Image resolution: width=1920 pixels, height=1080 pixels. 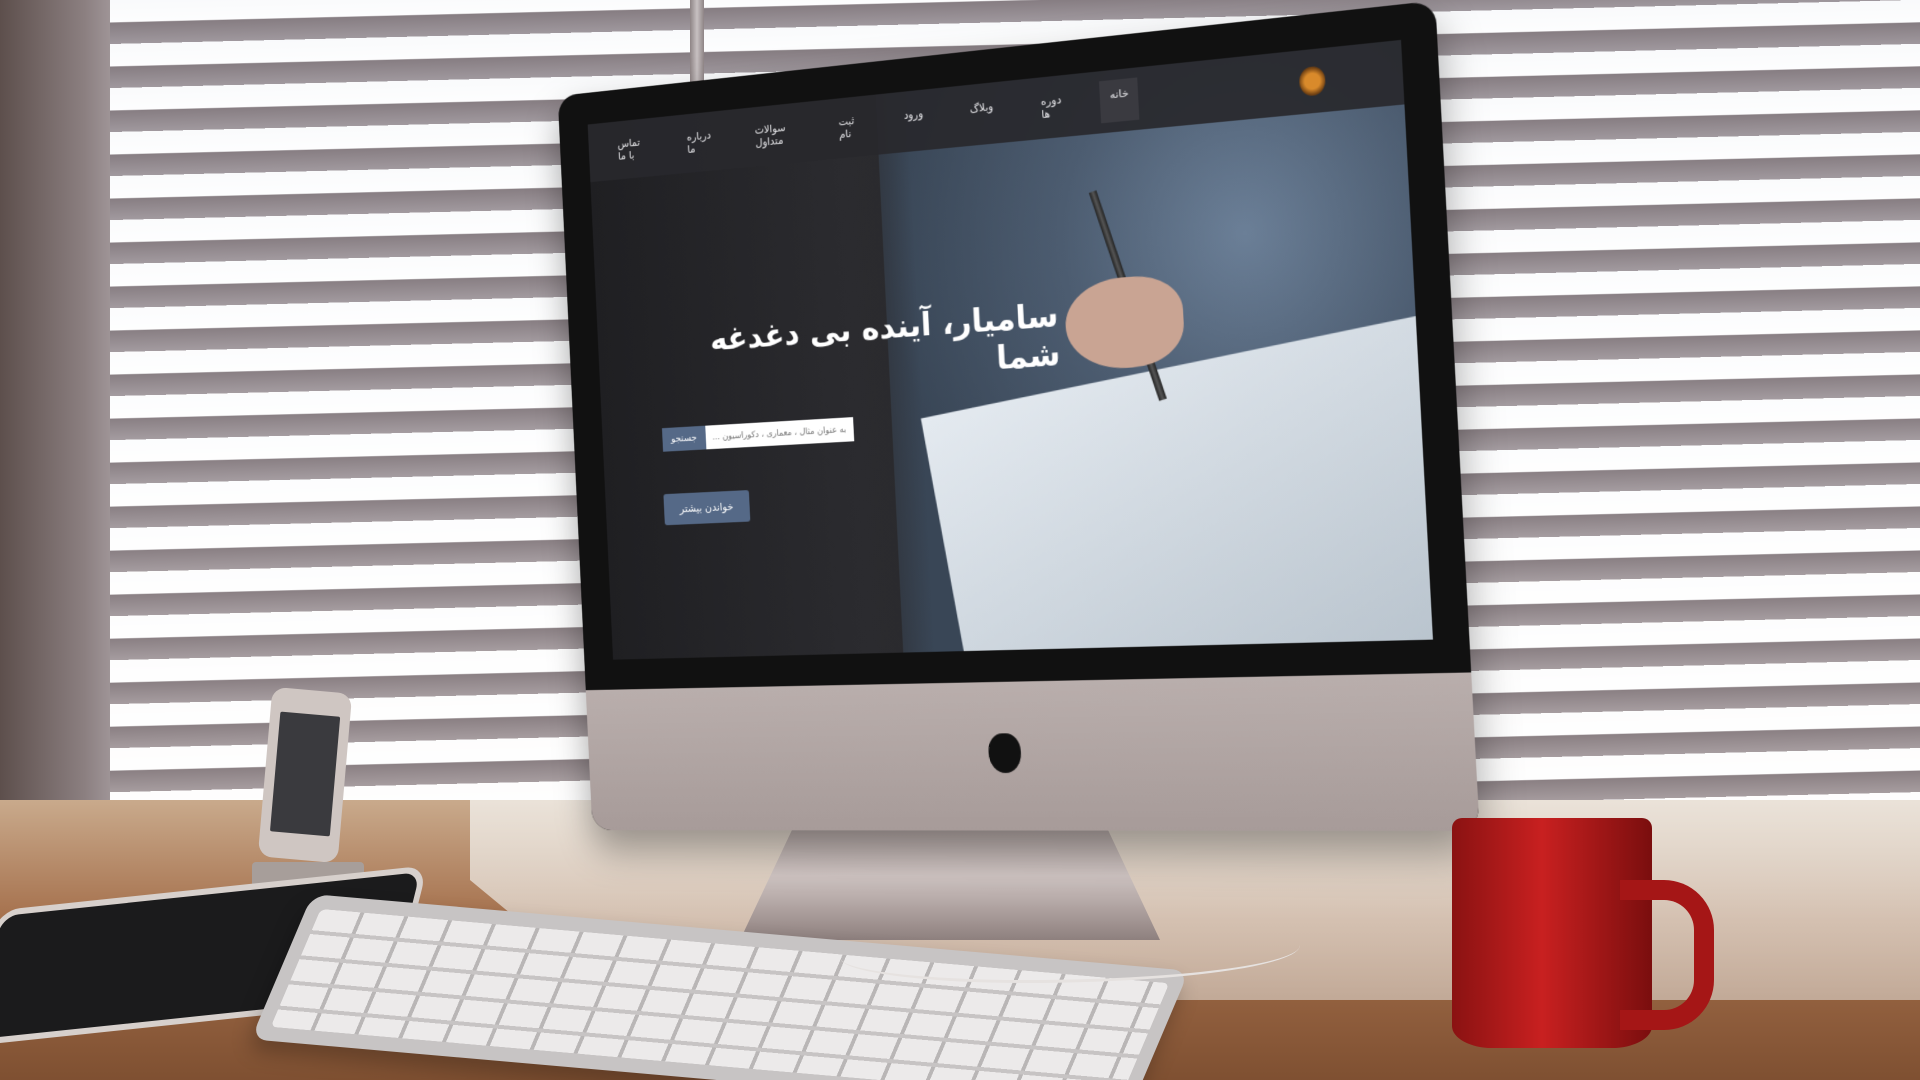 What do you see at coordinates (1667, 955) in the screenshot?
I see `red-mug-handle` at bounding box center [1667, 955].